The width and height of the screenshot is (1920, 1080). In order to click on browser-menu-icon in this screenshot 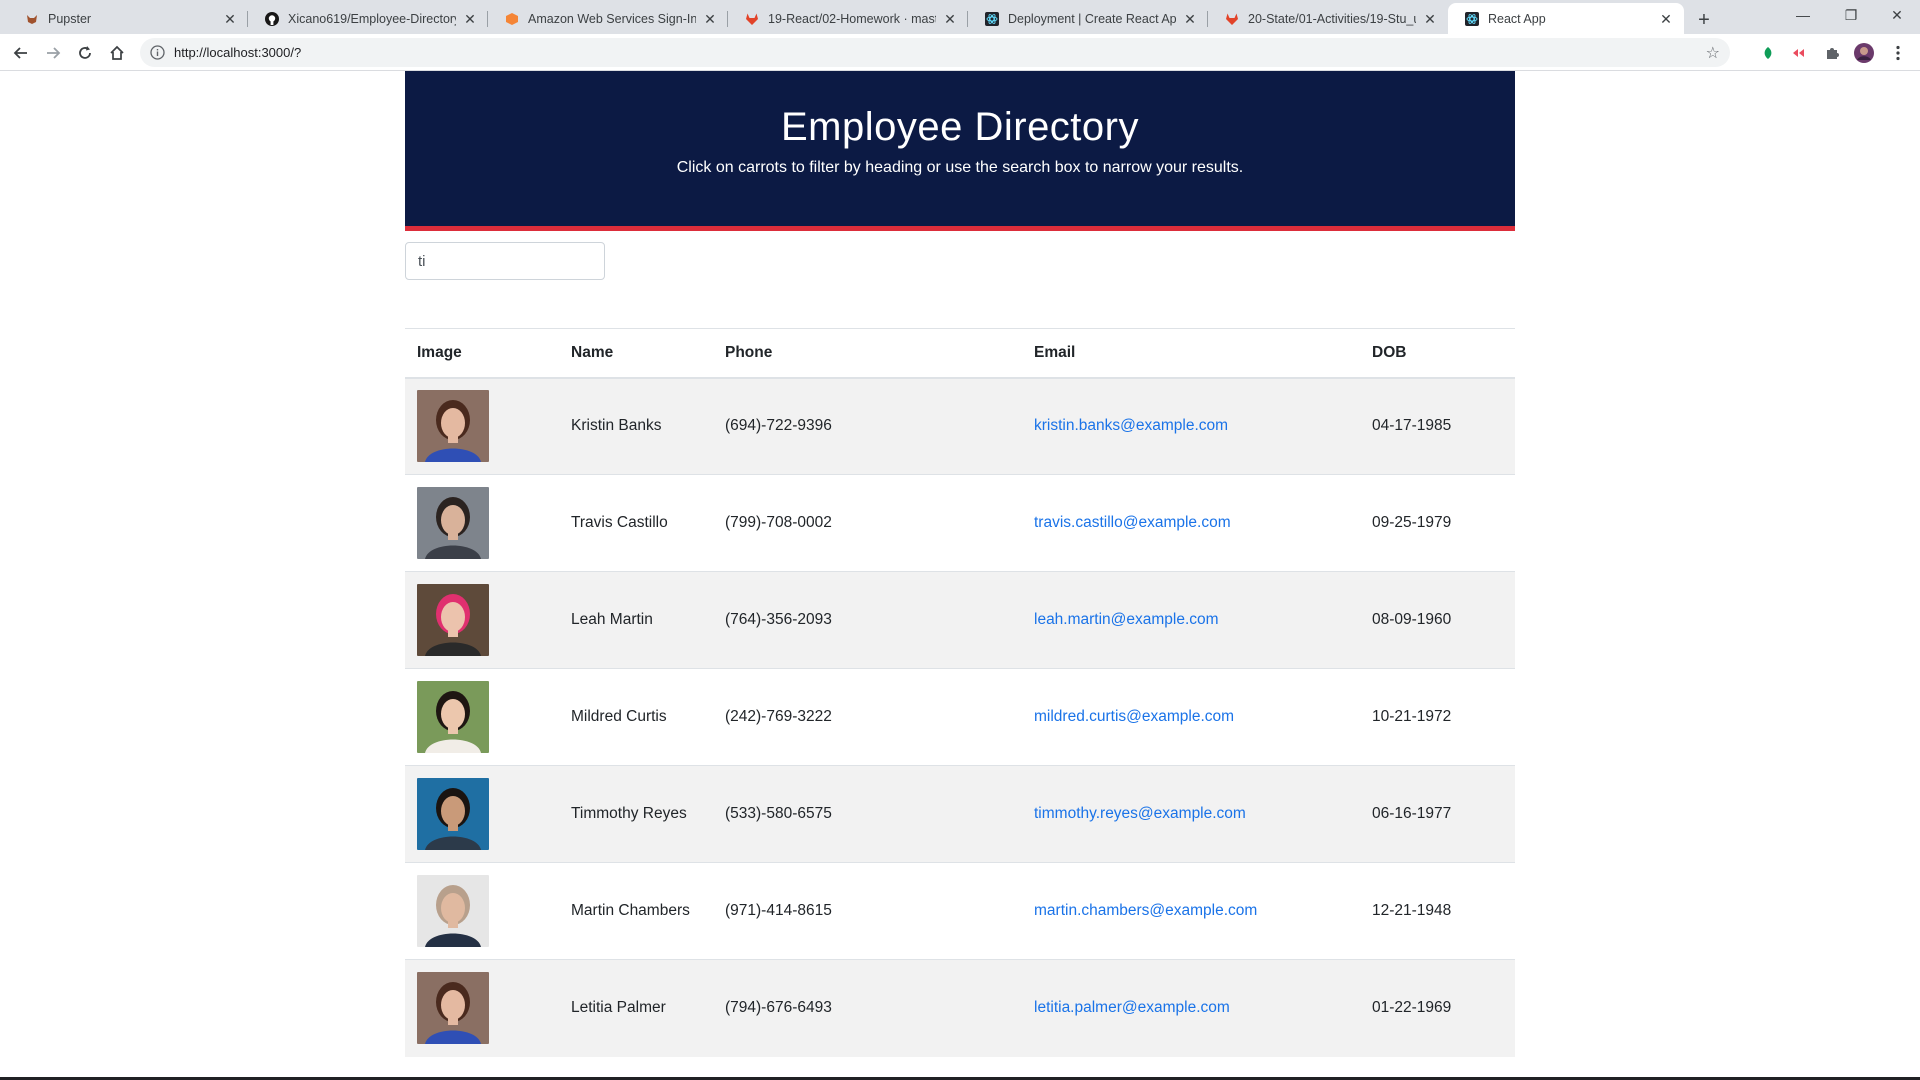, I will do `click(1898, 53)`.